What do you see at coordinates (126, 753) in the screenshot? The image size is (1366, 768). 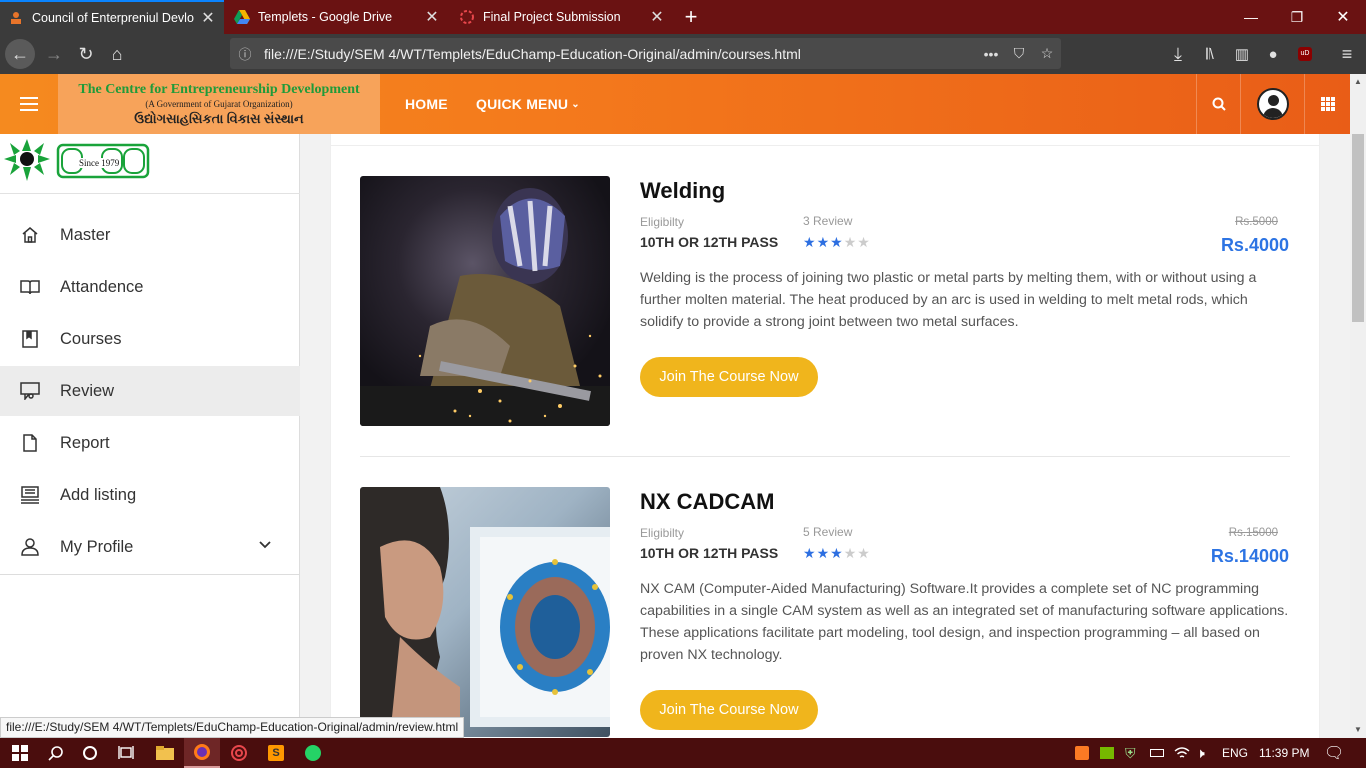 I see `task-view-icon` at bounding box center [126, 753].